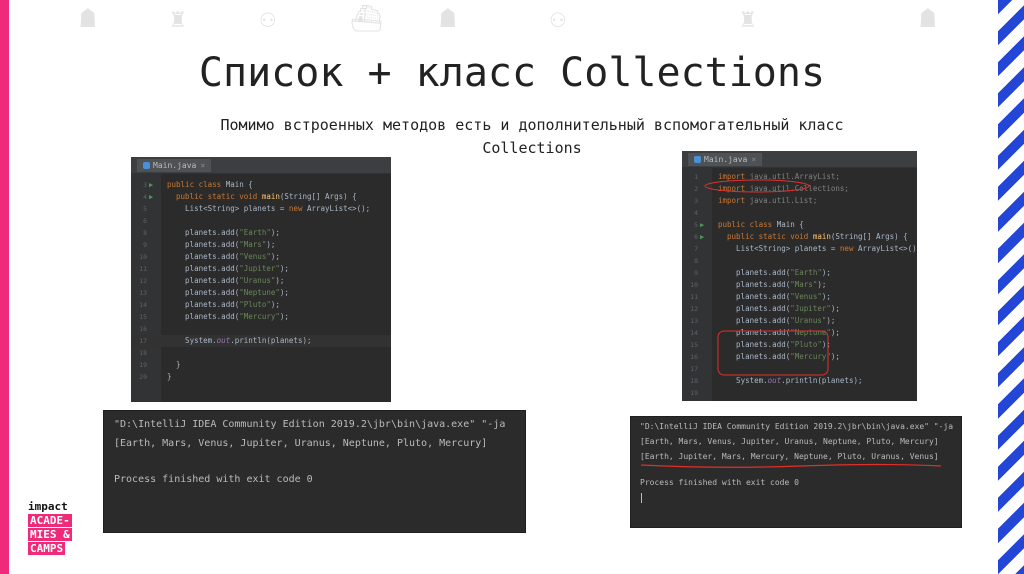 This screenshot has height=574, width=1024. Describe the element at coordinates (696, 201) in the screenshot. I see `line-number: 3` at that location.